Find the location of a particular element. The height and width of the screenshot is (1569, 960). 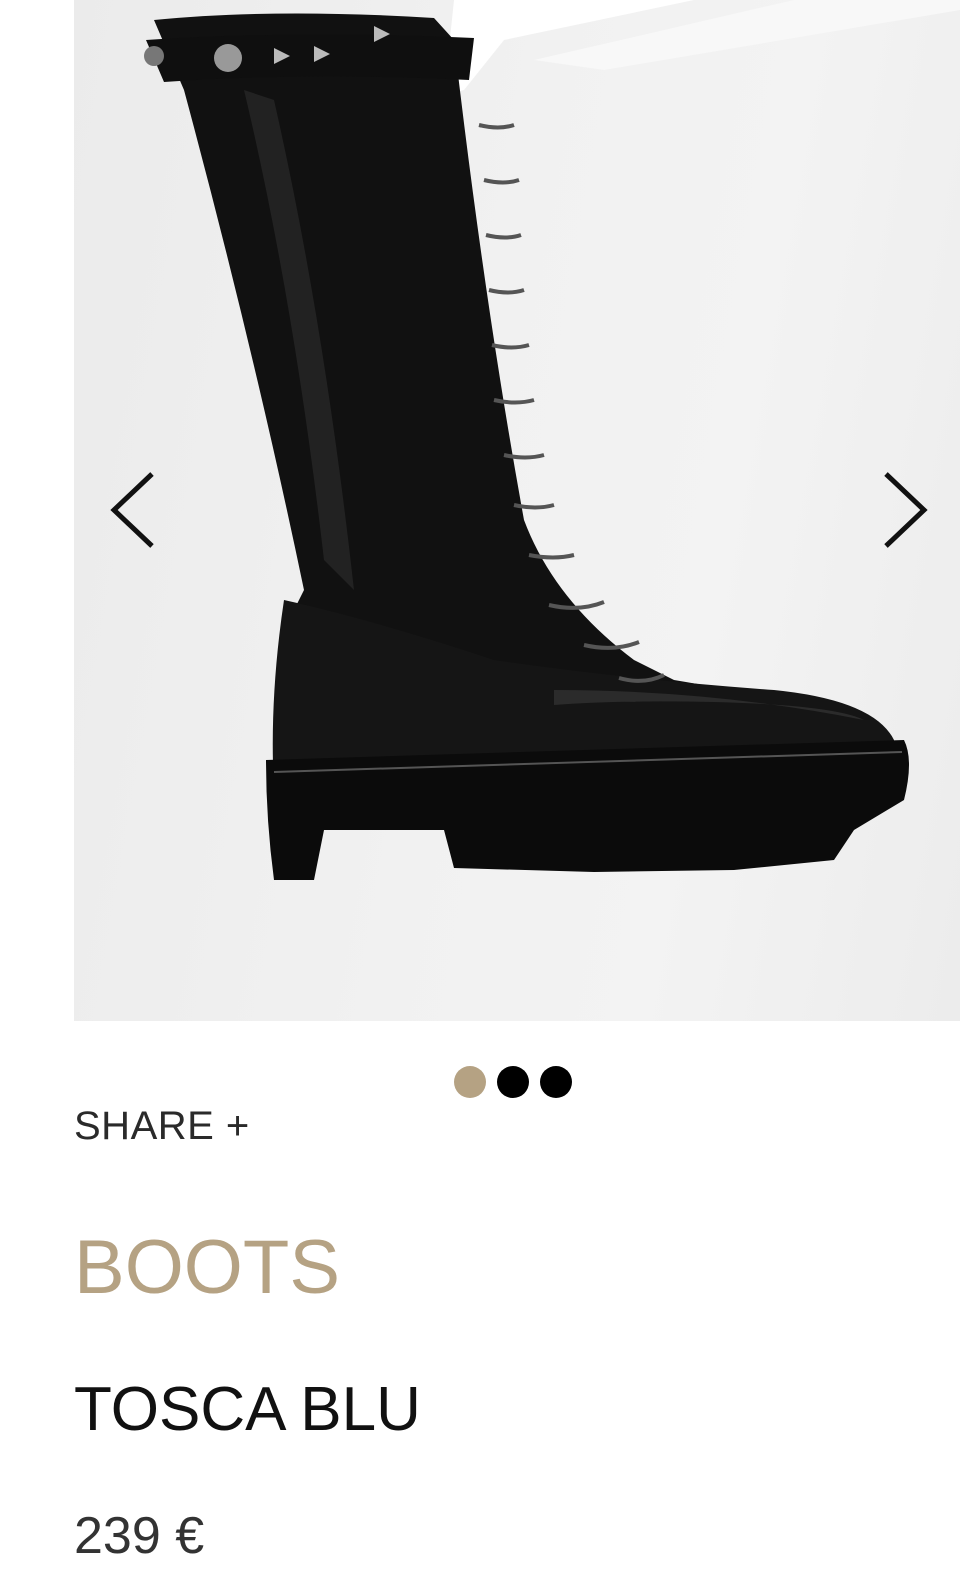

previous-image-button is located at coordinates (130, 510).